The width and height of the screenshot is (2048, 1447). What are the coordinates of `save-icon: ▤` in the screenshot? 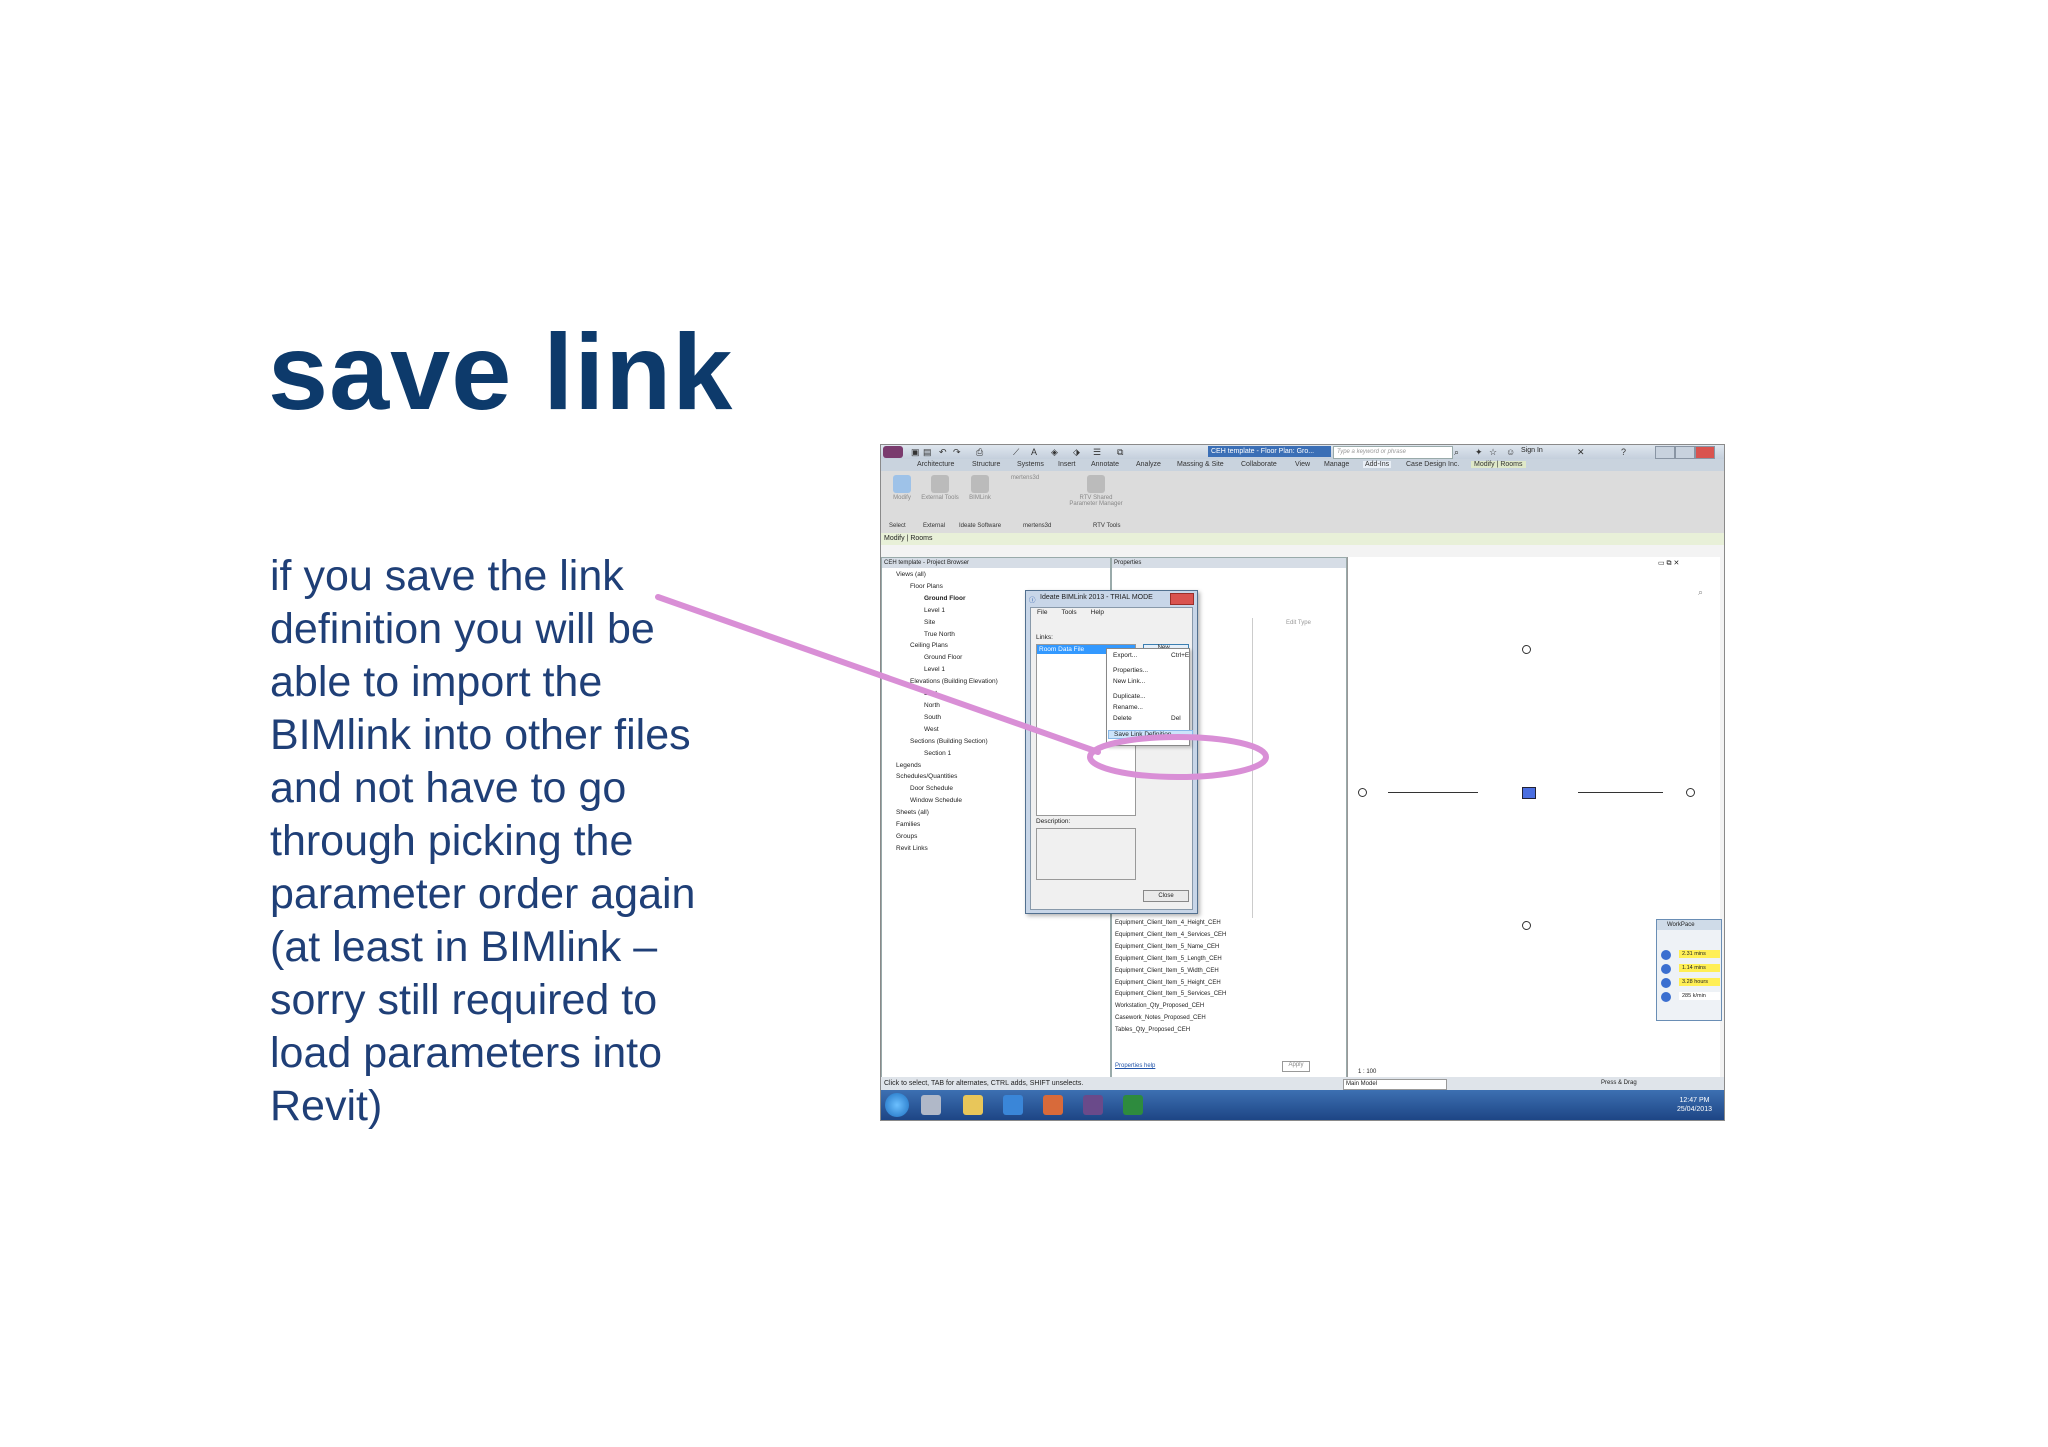 It's located at (927, 452).